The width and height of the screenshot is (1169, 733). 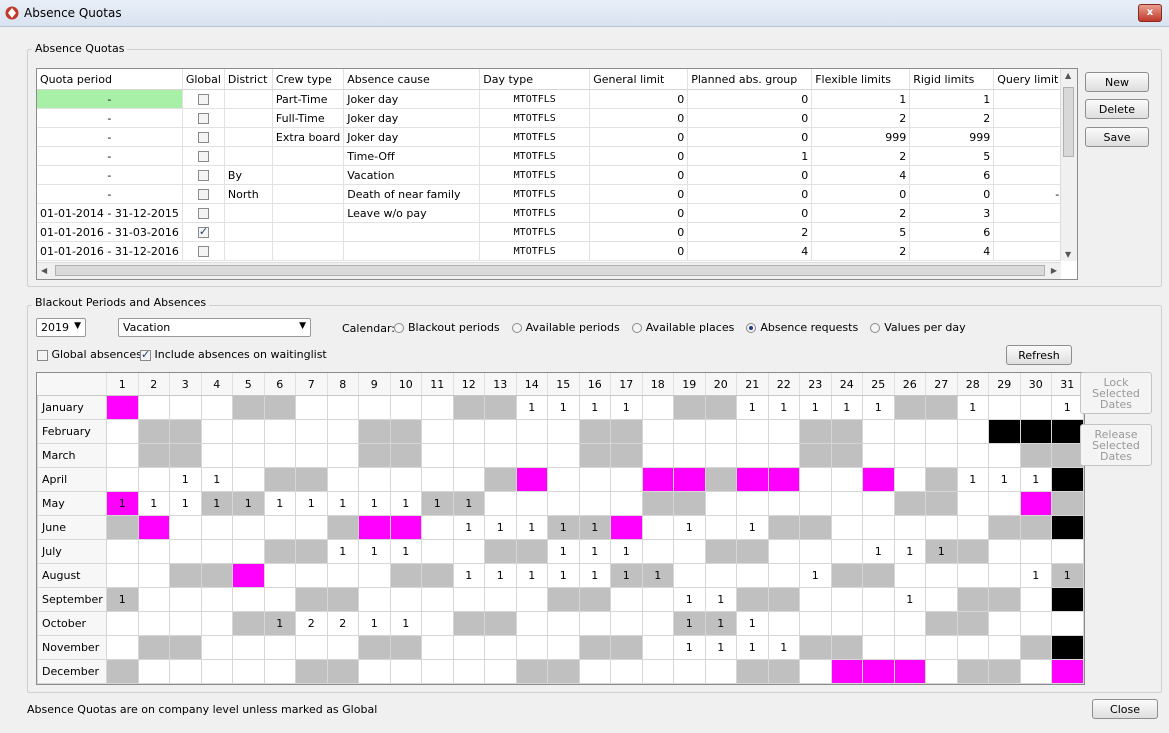 I want to click on quota-cell-flexible: 0, so click(x=861, y=194).